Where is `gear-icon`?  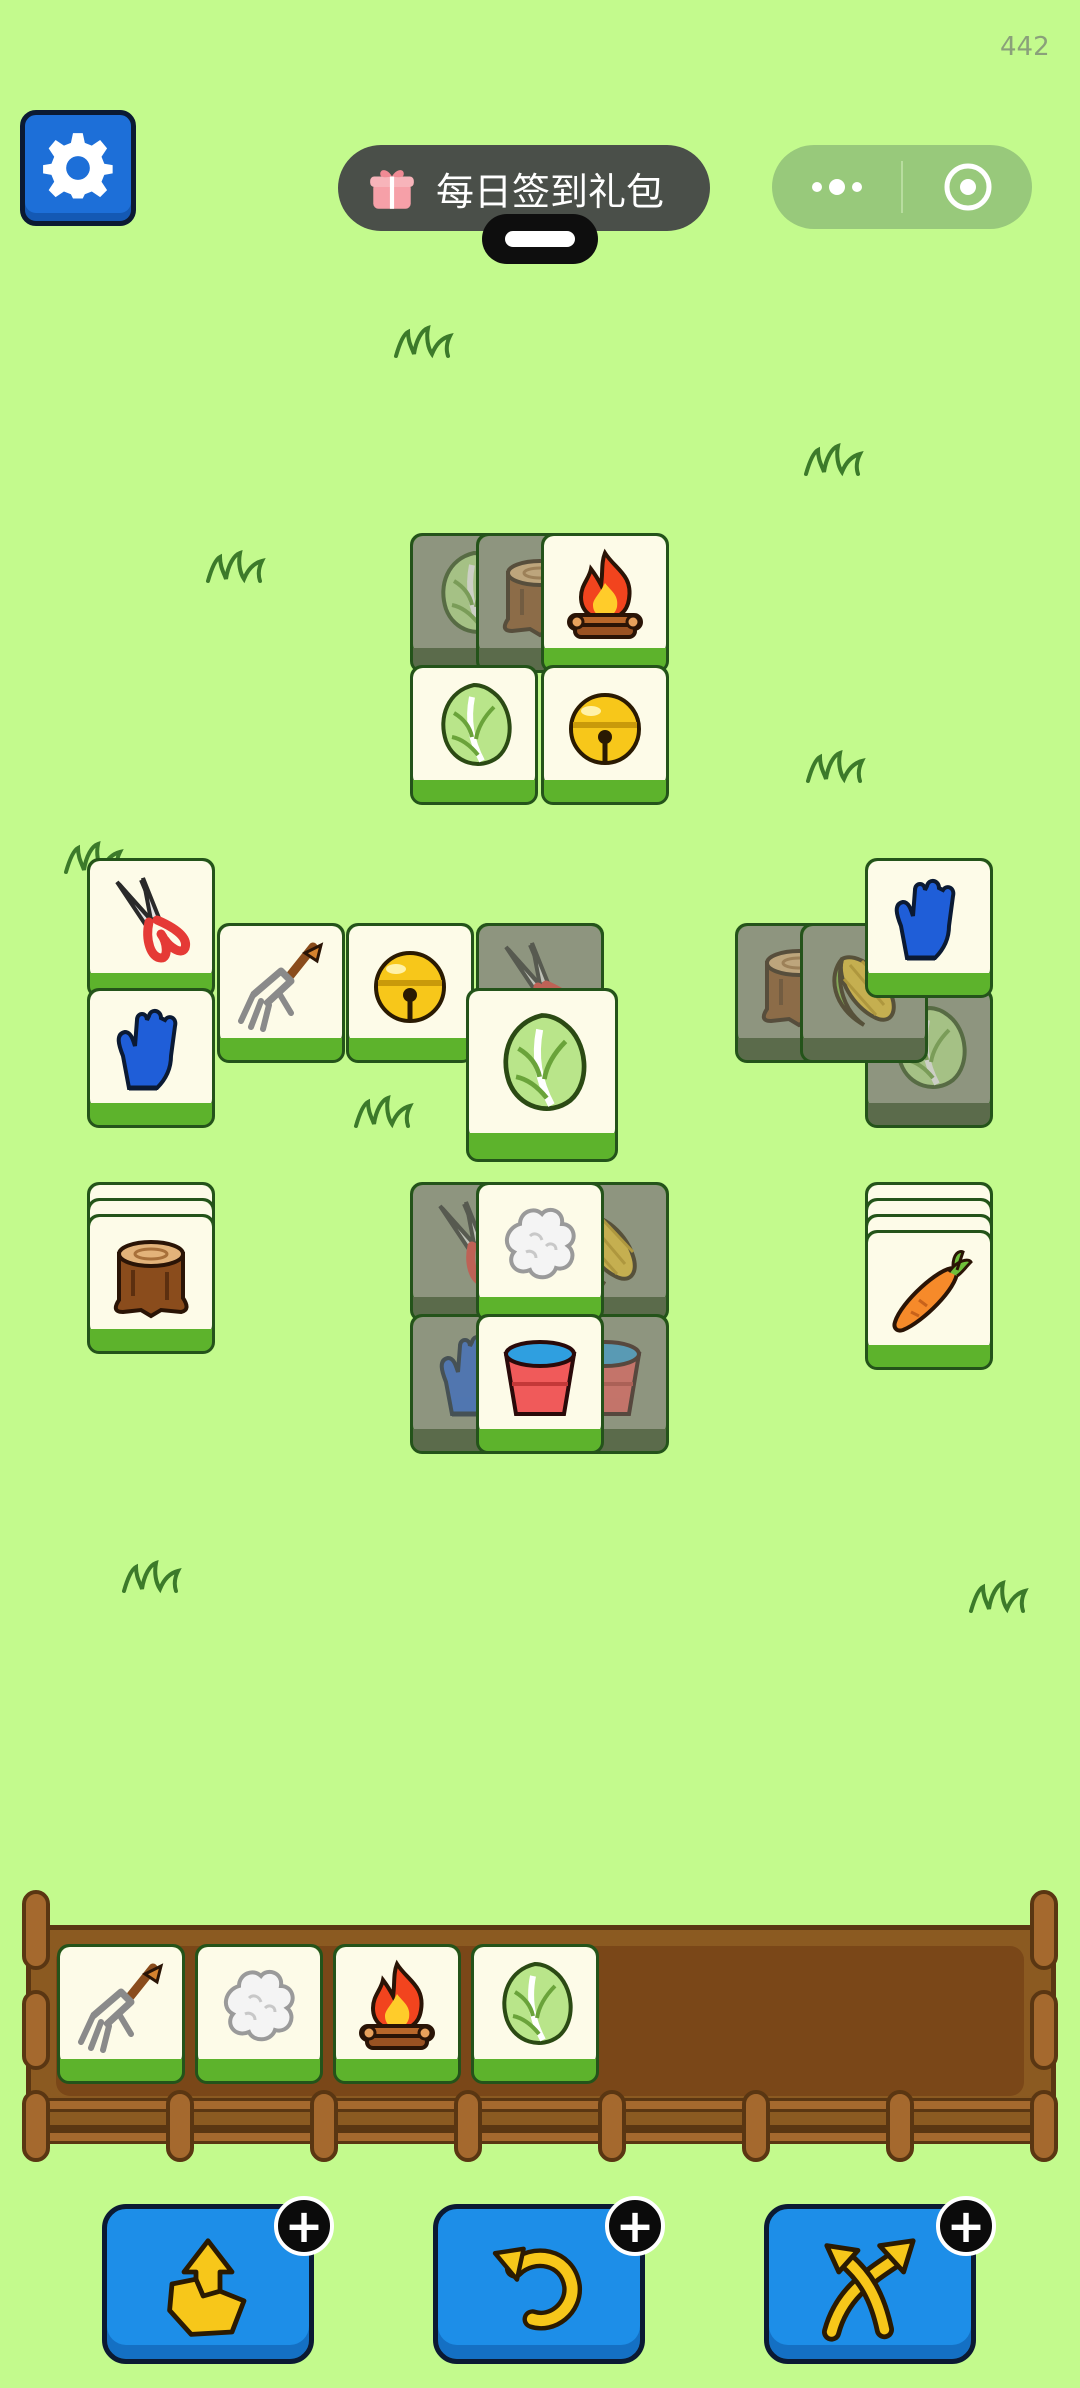 gear-icon is located at coordinates (78, 166).